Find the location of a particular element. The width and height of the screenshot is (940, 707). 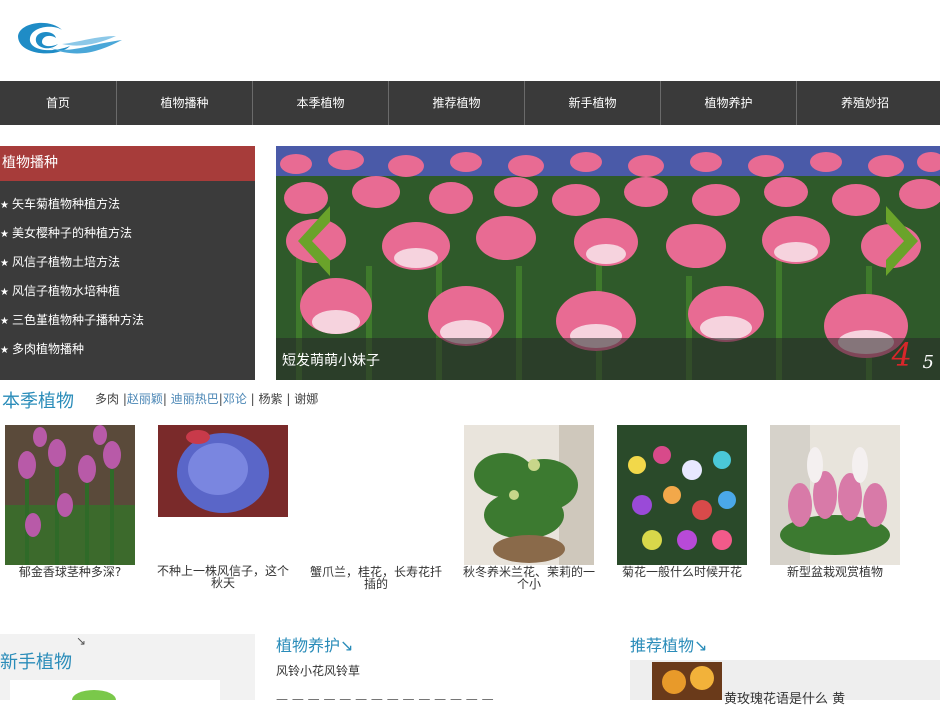

beginner-plants-section: ↘ 新手植物 is located at coordinates (127, 670).